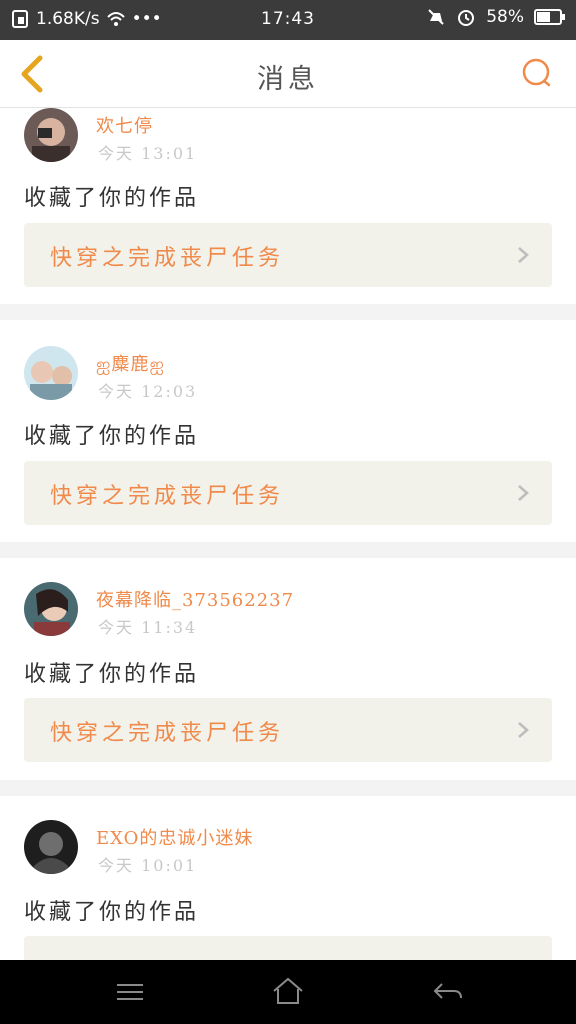 The image size is (576, 1024). Describe the element at coordinates (288, 20) in the screenshot. I see `status-bar: 1.68K/s ••• 17:43 58%` at that location.